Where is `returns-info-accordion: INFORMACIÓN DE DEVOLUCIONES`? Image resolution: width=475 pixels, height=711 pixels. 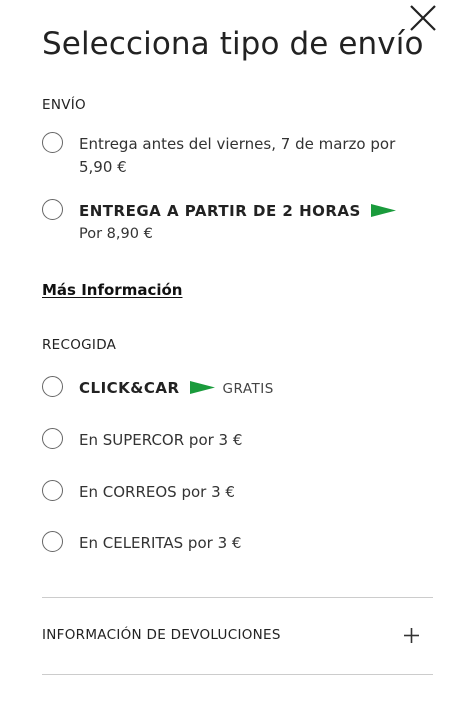
returns-info-accordion: INFORMACIÓN DE DEVOLUCIONES is located at coordinates (237, 635).